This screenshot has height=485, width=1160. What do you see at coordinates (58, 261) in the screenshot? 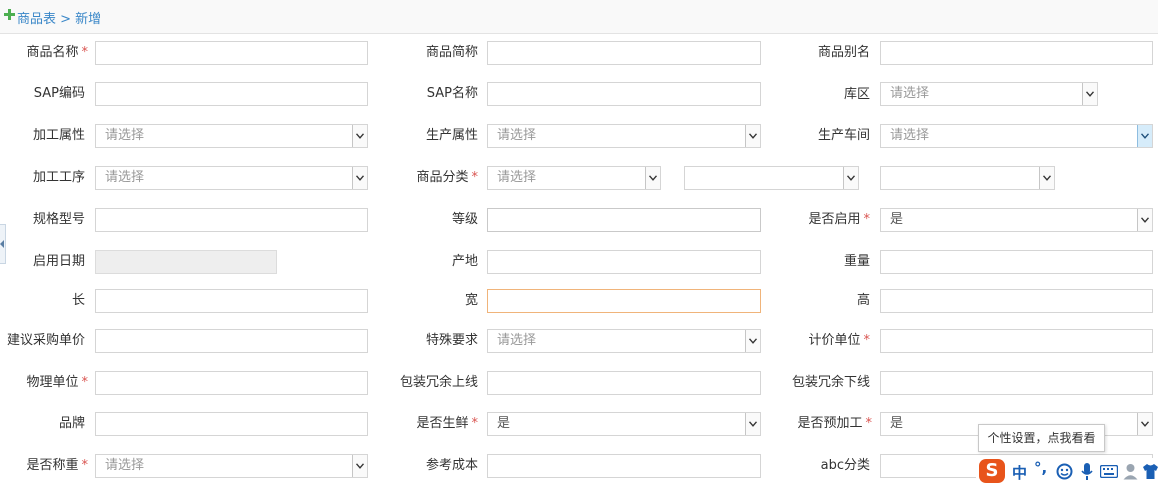
I see `label-enable-date: 启用日期` at bounding box center [58, 261].